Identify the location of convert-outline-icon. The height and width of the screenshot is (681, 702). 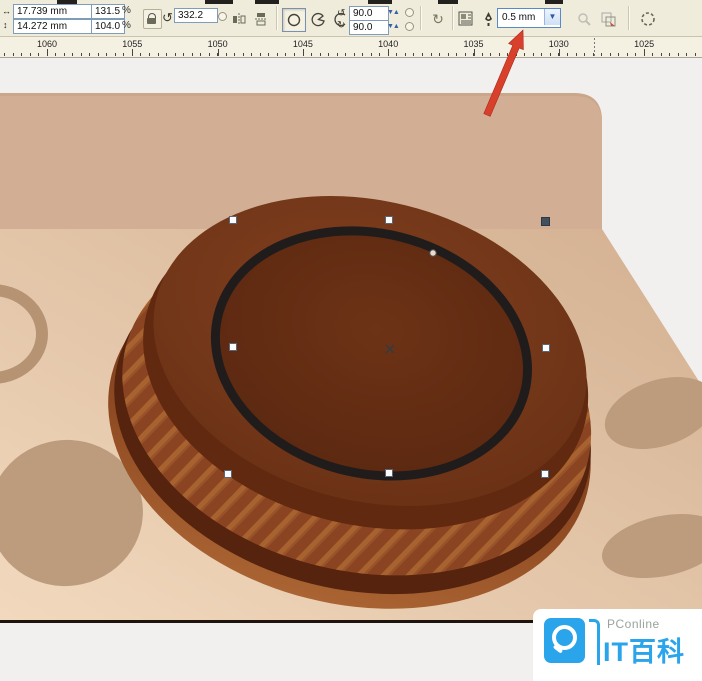
(608, 19).